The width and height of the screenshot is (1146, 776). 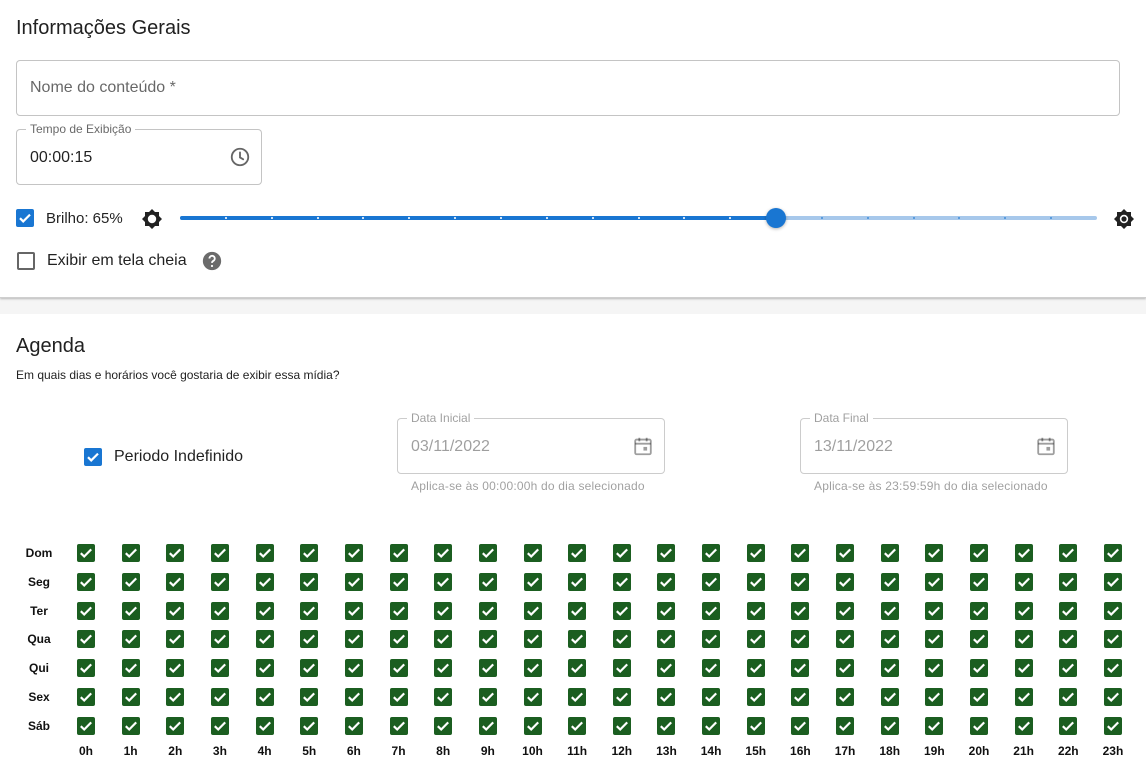 I want to click on brightness-slider-thumb, so click(x=776, y=218).